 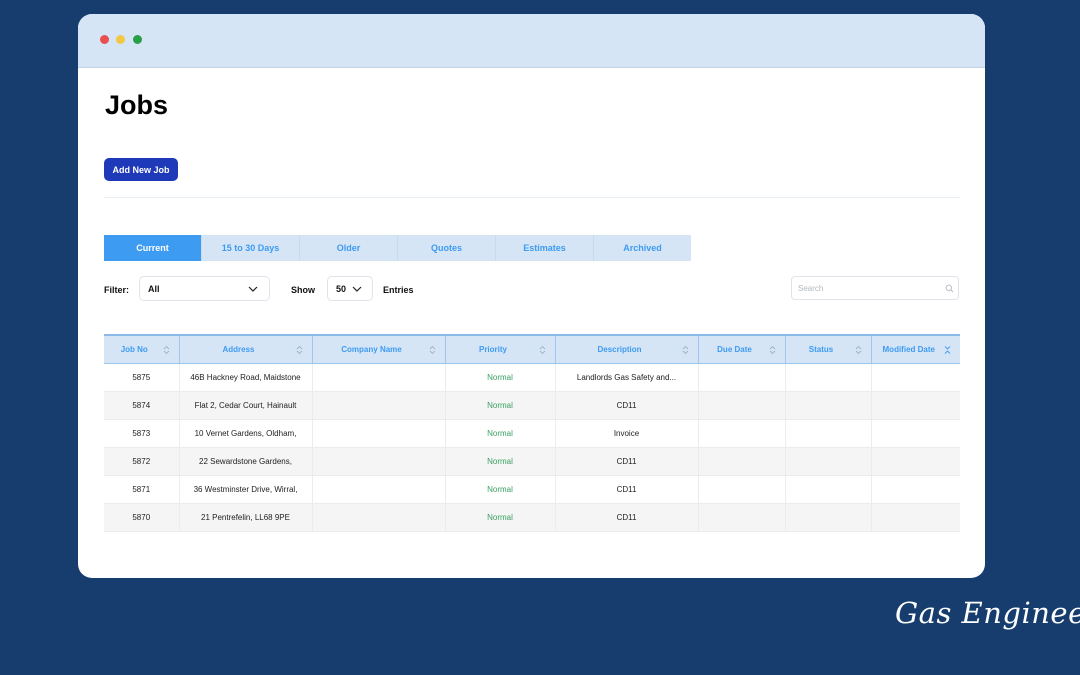 What do you see at coordinates (141, 169) in the screenshot?
I see `add-new-job-button: Add New Job` at bounding box center [141, 169].